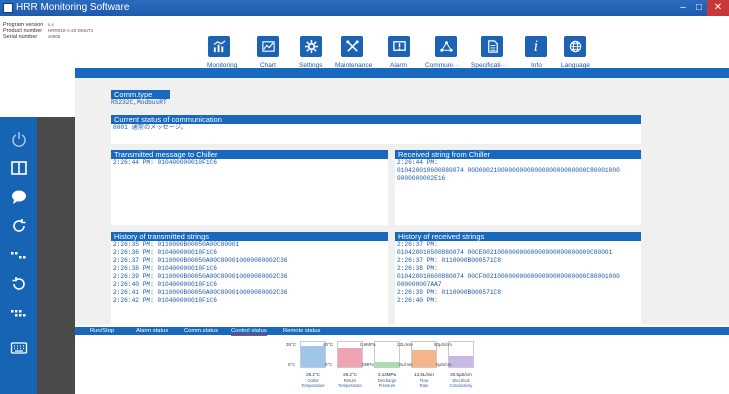 The width and height of the screenshot is (729, 394). What do you see at coordinates (683, 8) in the screenshot?
I see `minimize-button: –` at bounding box center [683, 8].